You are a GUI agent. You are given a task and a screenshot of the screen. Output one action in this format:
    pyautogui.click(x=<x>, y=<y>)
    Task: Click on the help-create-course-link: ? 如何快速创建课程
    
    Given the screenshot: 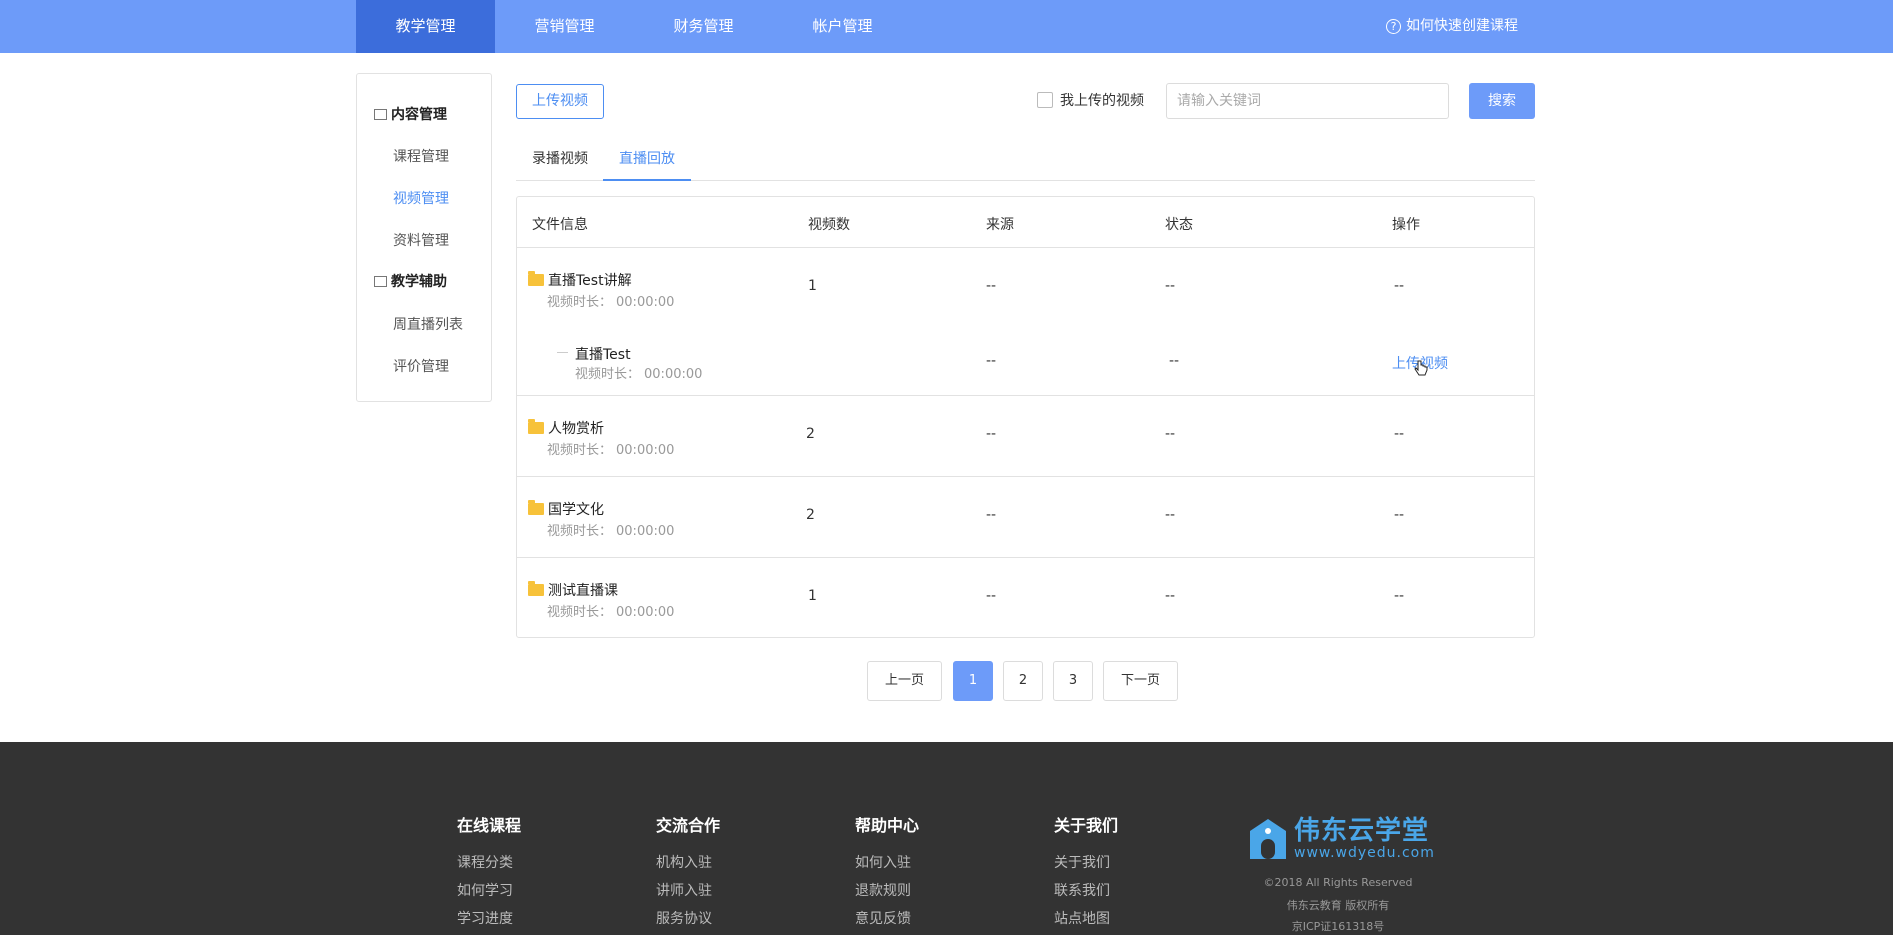 What is the action you would take?
    pyautogui.click(x=1452, y=26)
    